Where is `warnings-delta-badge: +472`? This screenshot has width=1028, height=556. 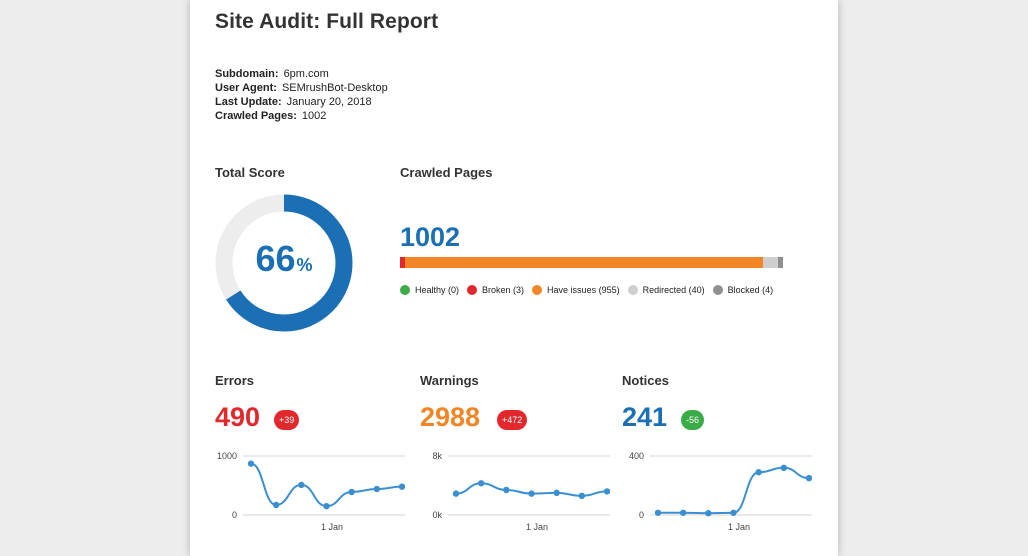
warnings-delta-badge: +472 is located at coordinates (512, 420).